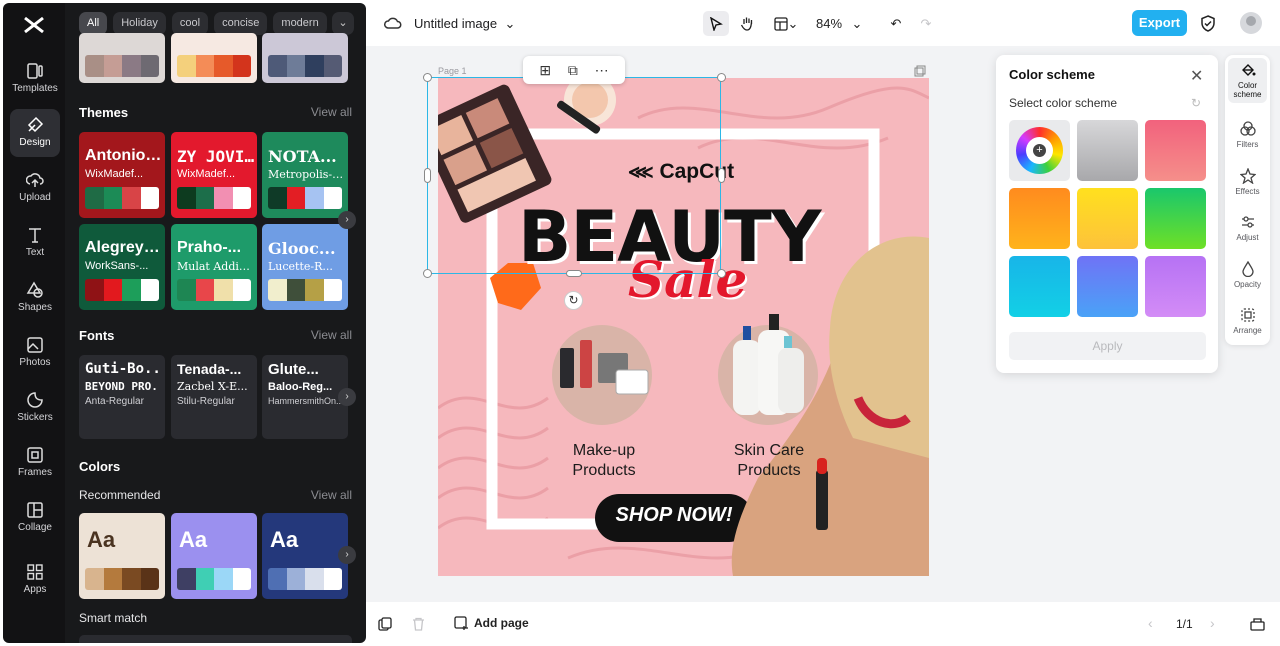  What do you see at coordinates (1251, 23) in the screenshot?
I see `avatar` at bounding box center [1251, 23].